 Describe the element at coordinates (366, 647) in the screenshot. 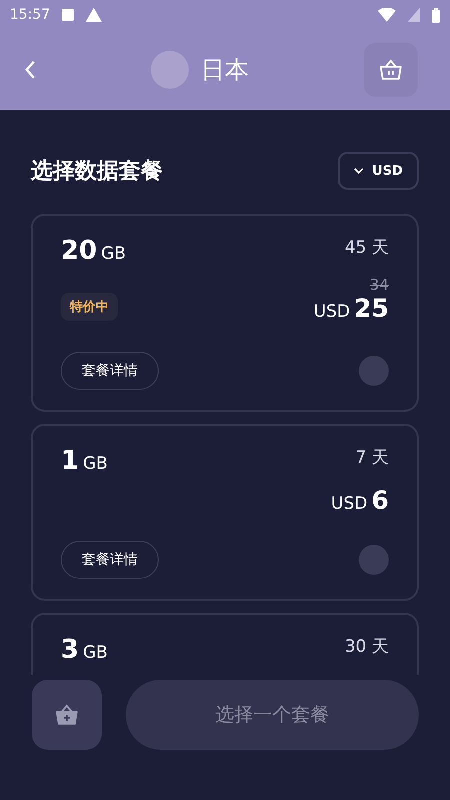

I see `plan-duration: 30 天` at that location.